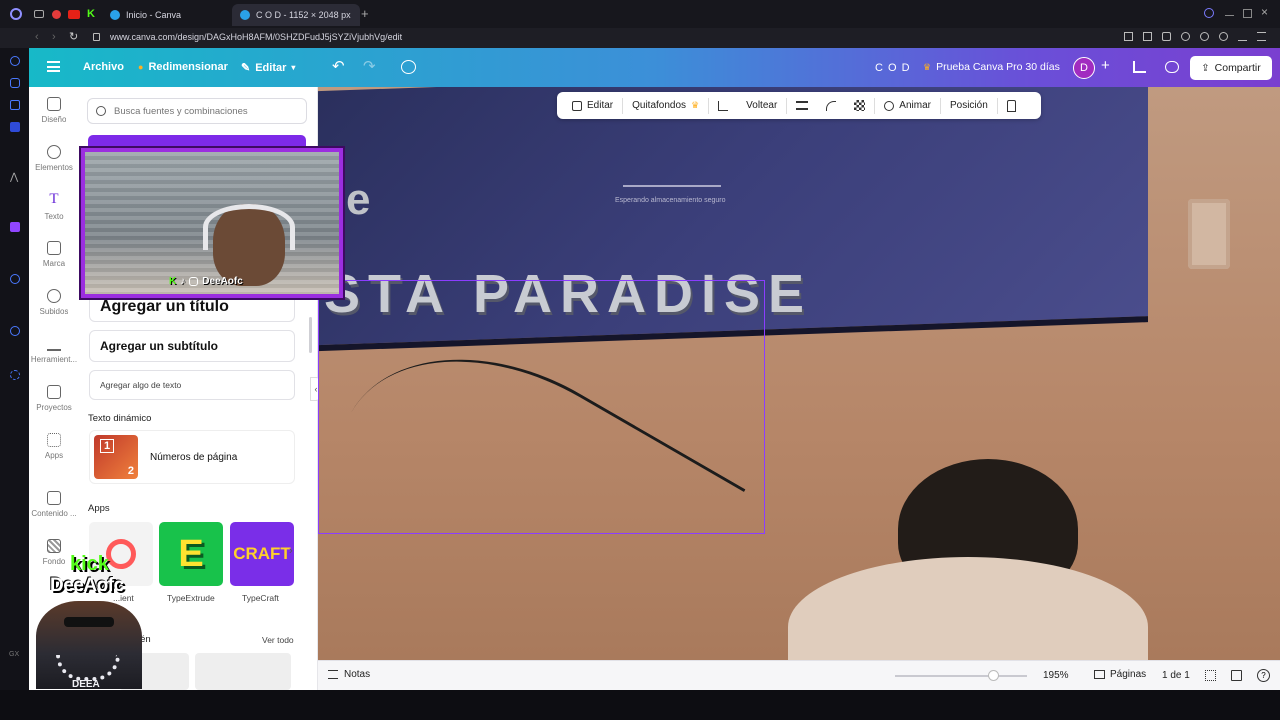 This screenshot has width=1280, height=720. What do you see at coordinates (1231, 68) in the screenshot?
I see `share-button: ⇪ Compartir` at bounding box center [1231, 68].